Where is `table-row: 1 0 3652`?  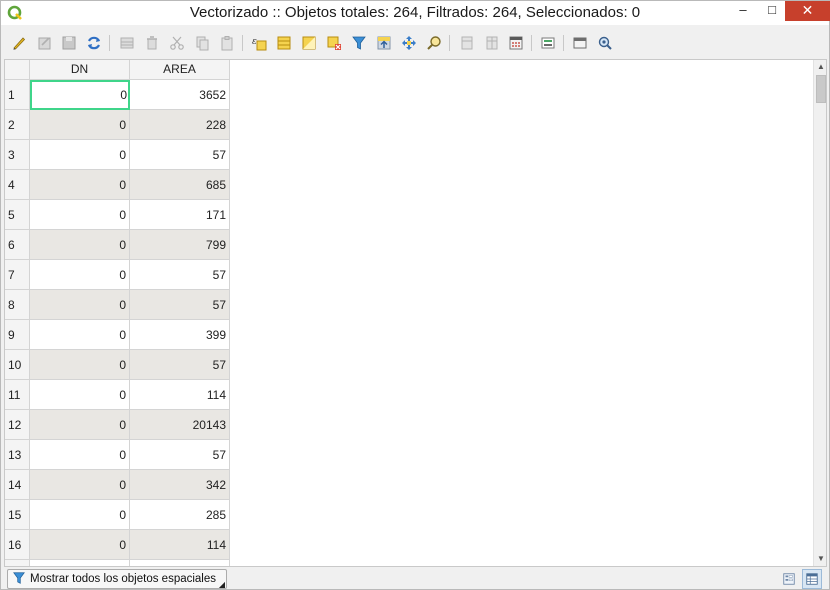
table-row: 1 0 3652 is located at coordinates (117, 95).